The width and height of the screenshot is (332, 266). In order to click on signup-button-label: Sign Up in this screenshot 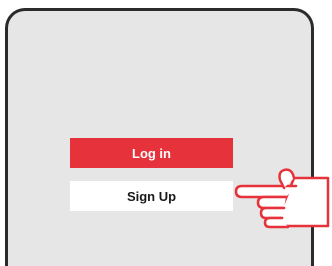, I will do `click(151, 196)`.